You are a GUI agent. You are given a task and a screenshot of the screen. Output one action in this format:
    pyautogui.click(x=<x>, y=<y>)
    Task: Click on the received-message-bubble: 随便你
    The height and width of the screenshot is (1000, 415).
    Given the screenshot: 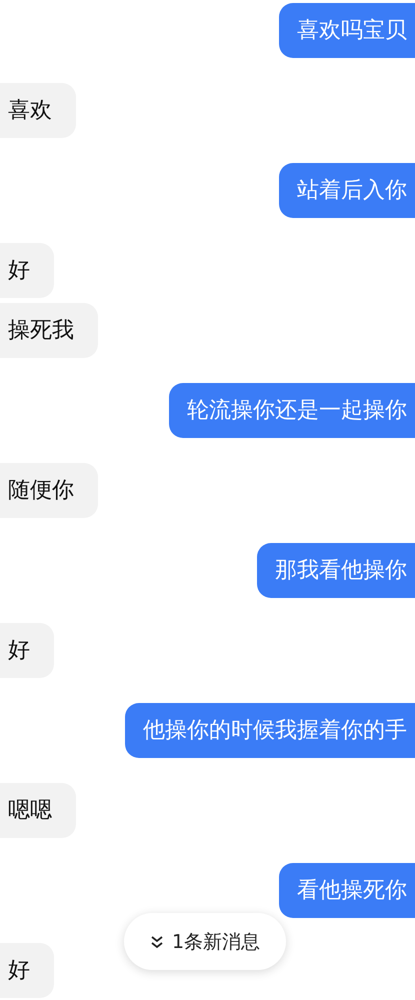 What is the action you would take?
    pyautogui.click(x=49, y=490)
    